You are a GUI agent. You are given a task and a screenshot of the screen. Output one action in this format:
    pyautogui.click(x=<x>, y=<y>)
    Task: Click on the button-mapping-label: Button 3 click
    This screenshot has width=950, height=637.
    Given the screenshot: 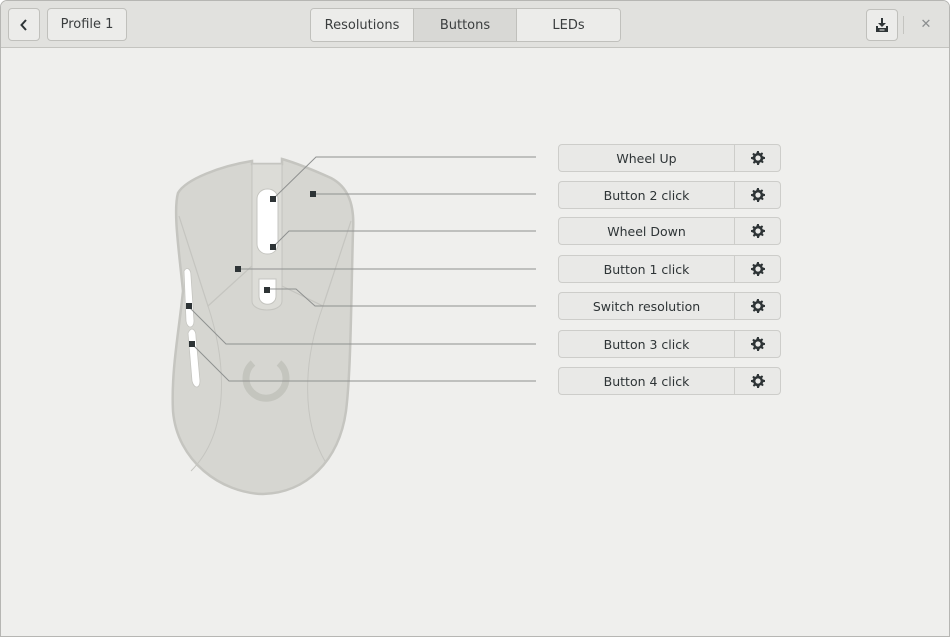 What is the action you would take?
    pyautogui.click(x=647, y=344)
    